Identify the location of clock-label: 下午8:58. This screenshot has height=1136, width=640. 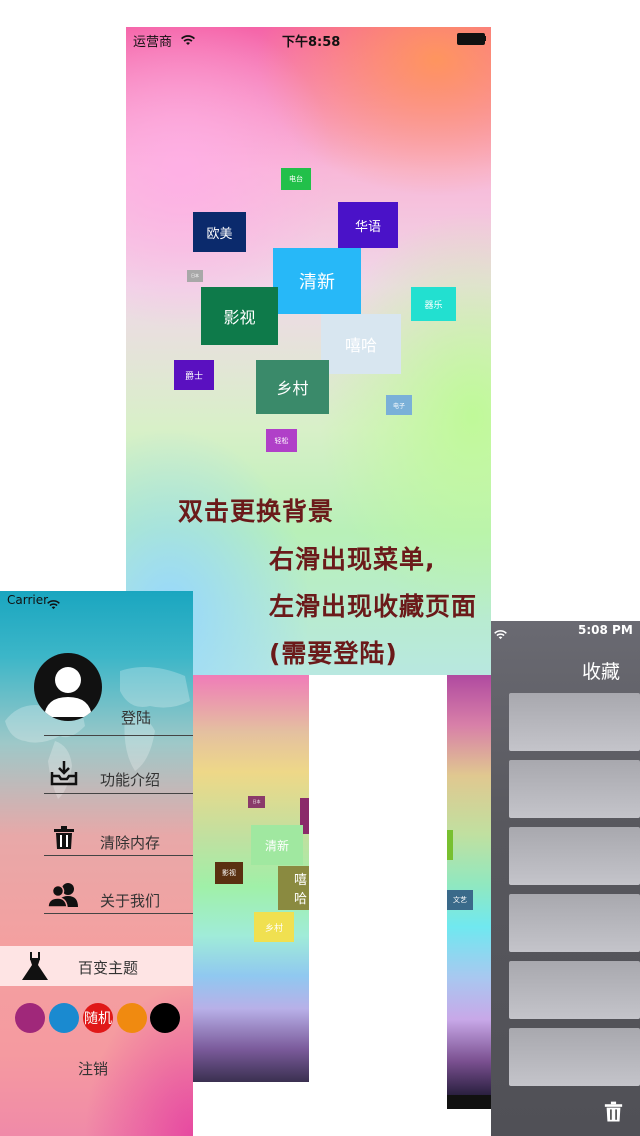
(311, 42).